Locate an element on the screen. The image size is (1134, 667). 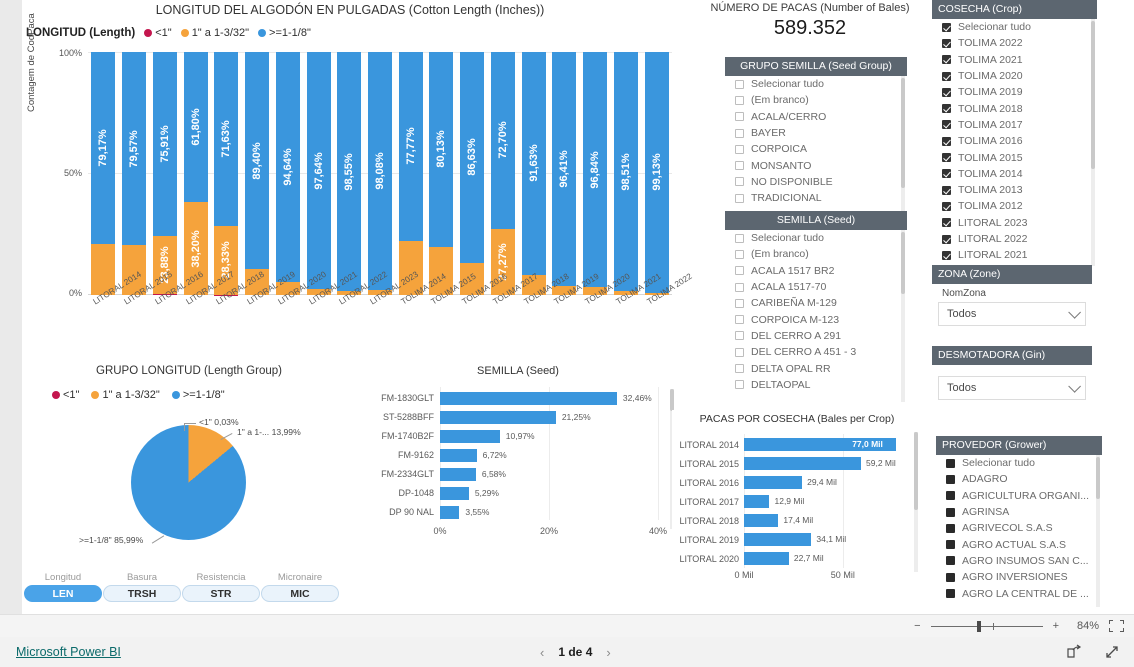
bar-column: 77,77% is located at coordinates (410, 173).